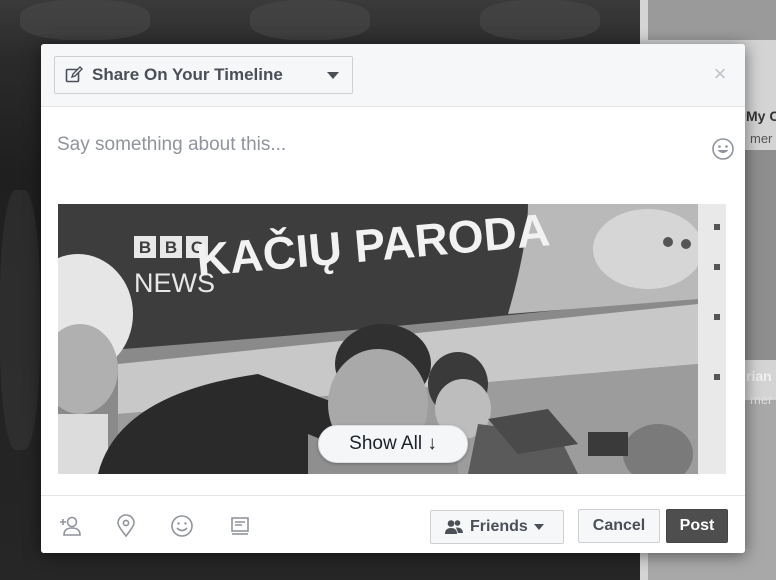 The image size is (776, 580). What do you see at coordinates (720, 73) in the screenshot?
I see `close-icon: ×` at bounding box center [720, 73].